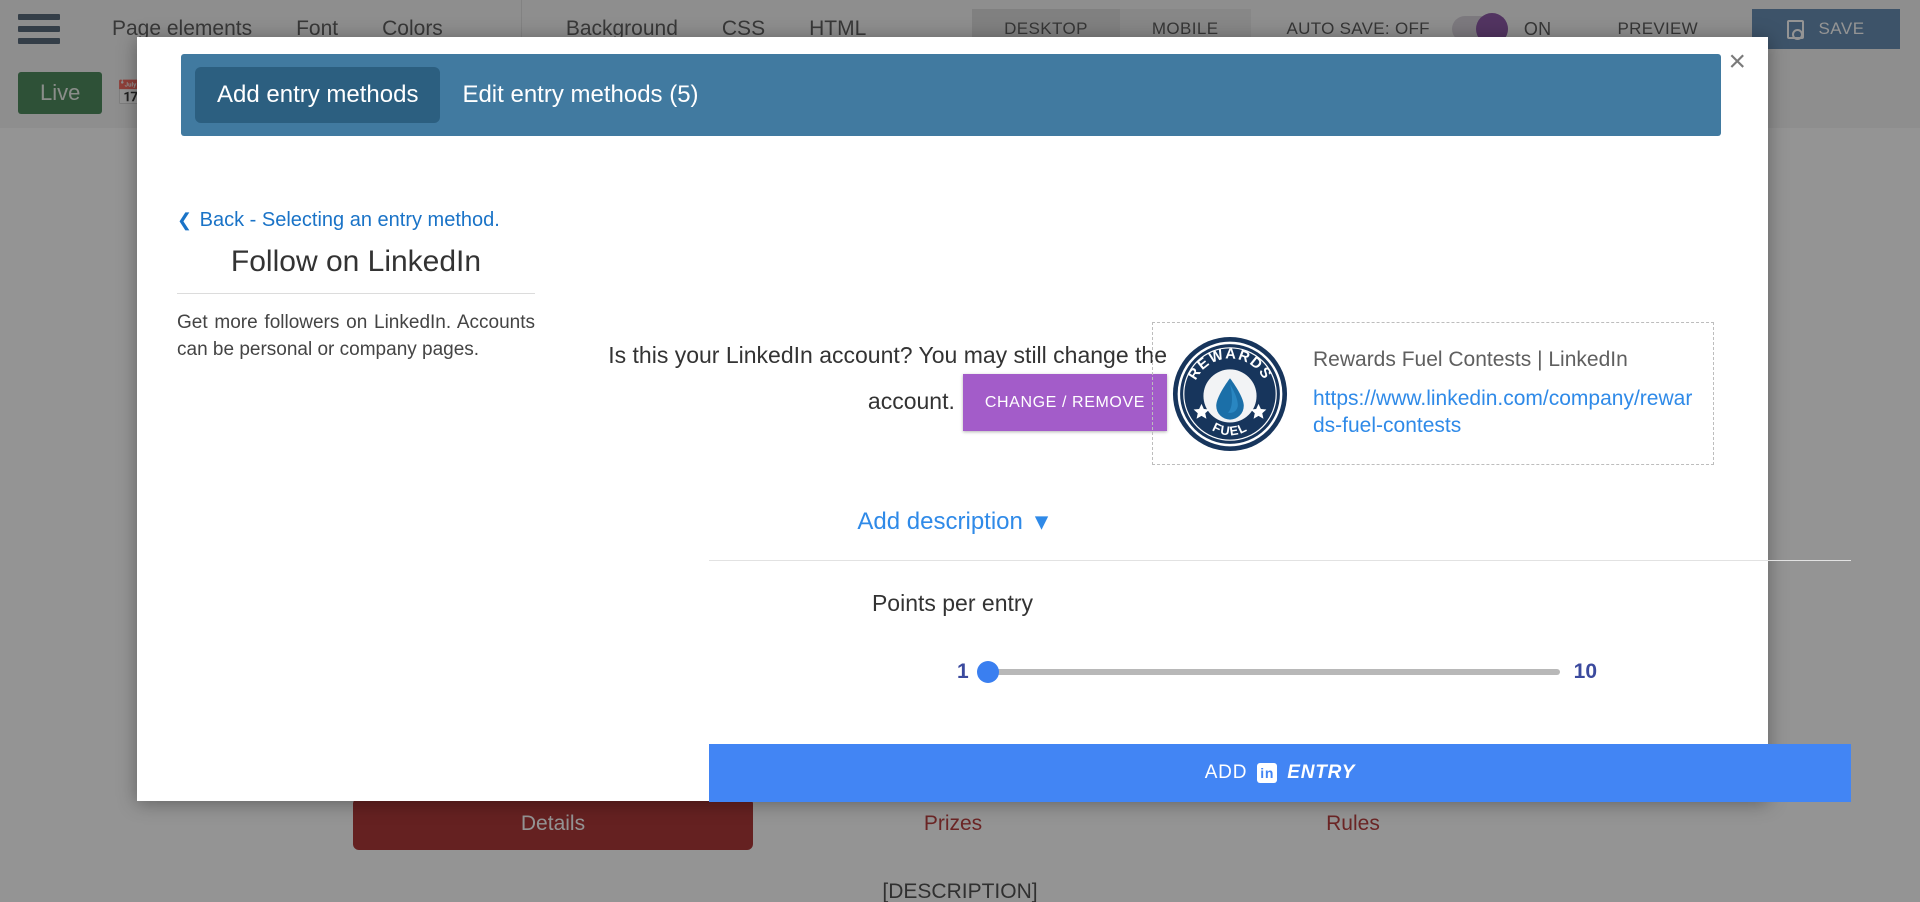  Describe the element at coordinates (963, 671) in the screenshot. I see `slider-min-label: 1` at that location.